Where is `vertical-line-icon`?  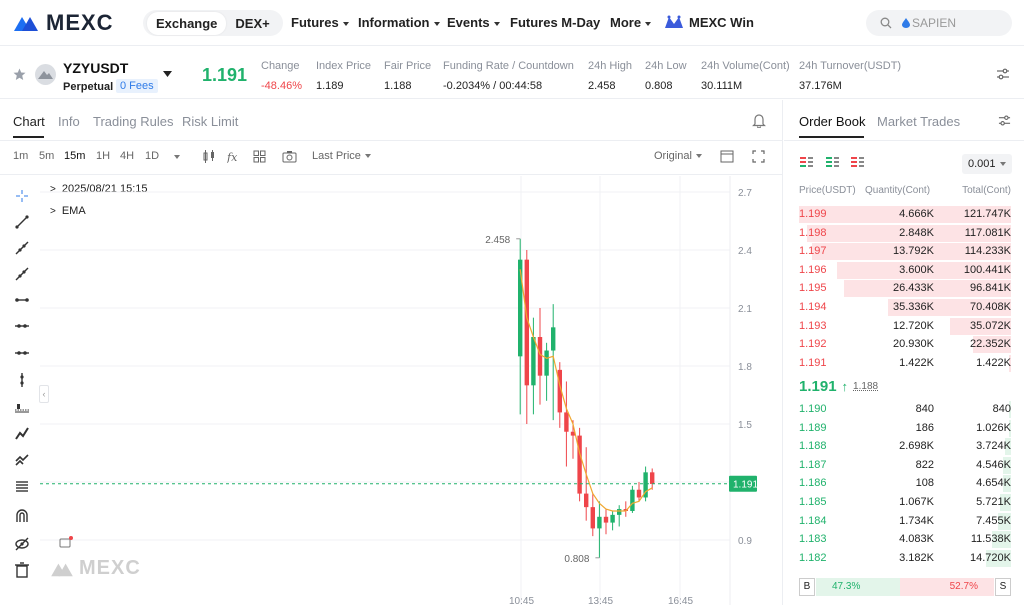
vertical-line-icon is located at coordinates (24, 380).